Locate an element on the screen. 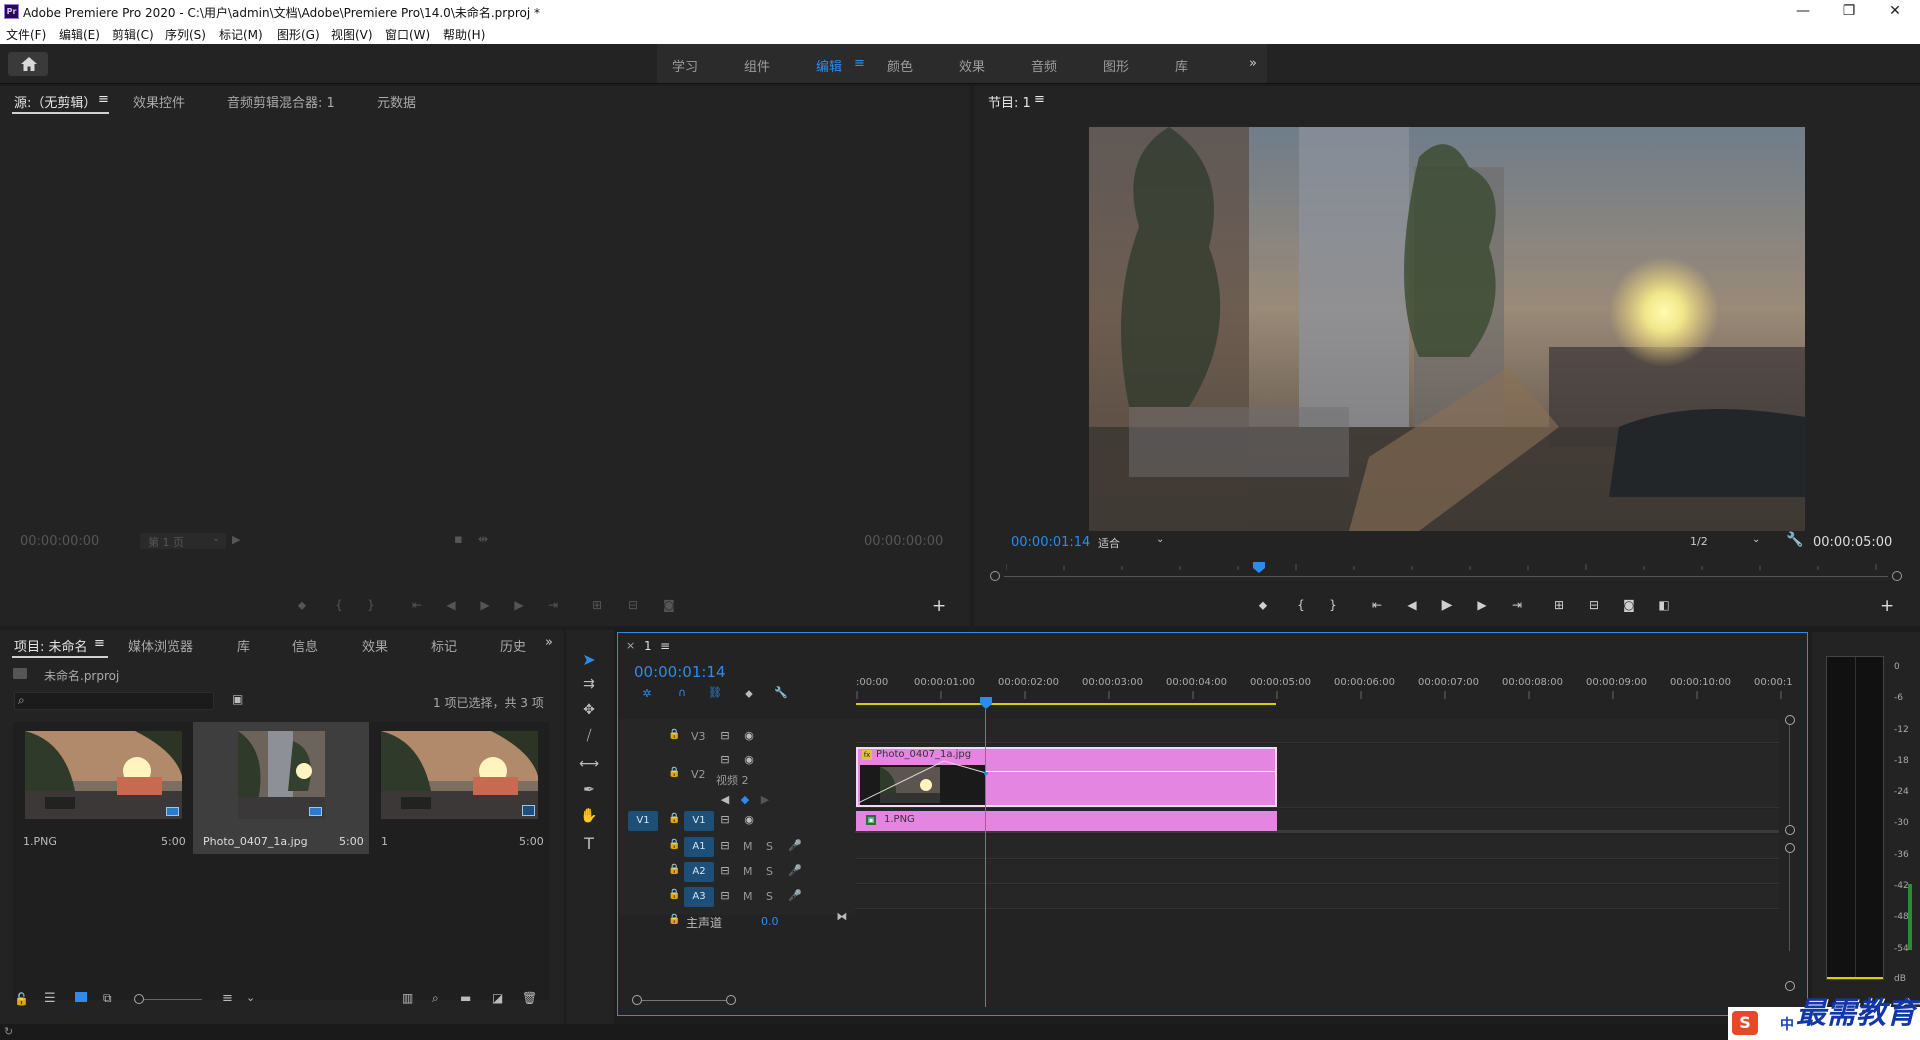  project-item-sequence-1: 1 5:00 is located at coordinates (460, 788).